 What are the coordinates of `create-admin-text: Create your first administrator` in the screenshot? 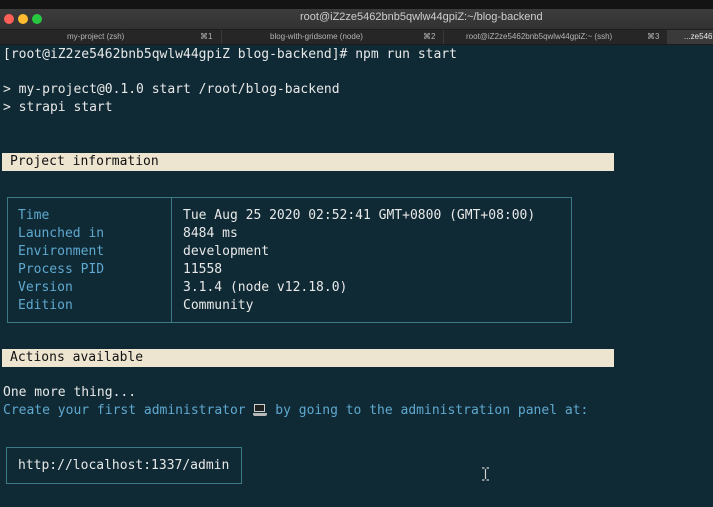 It's located at (128, 410).